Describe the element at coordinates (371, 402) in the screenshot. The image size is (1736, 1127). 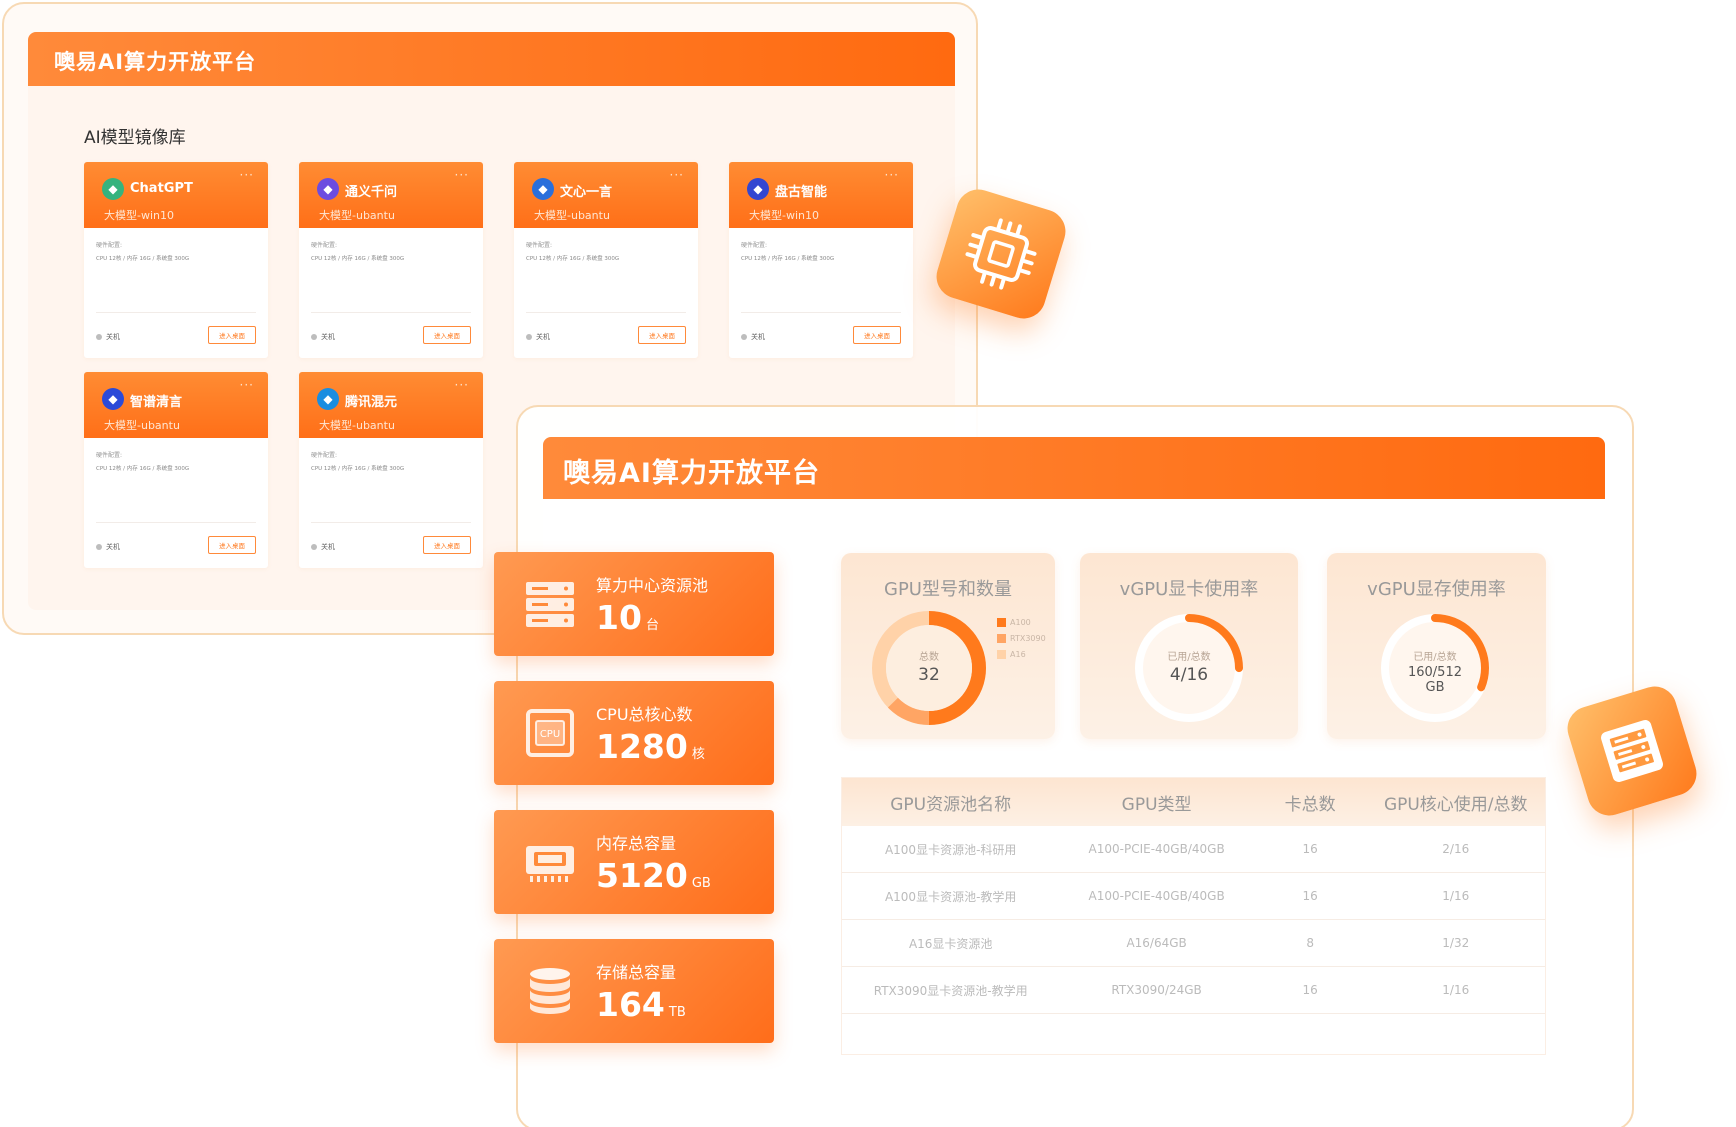
I see `model-name: 腾讯混元` at that location.